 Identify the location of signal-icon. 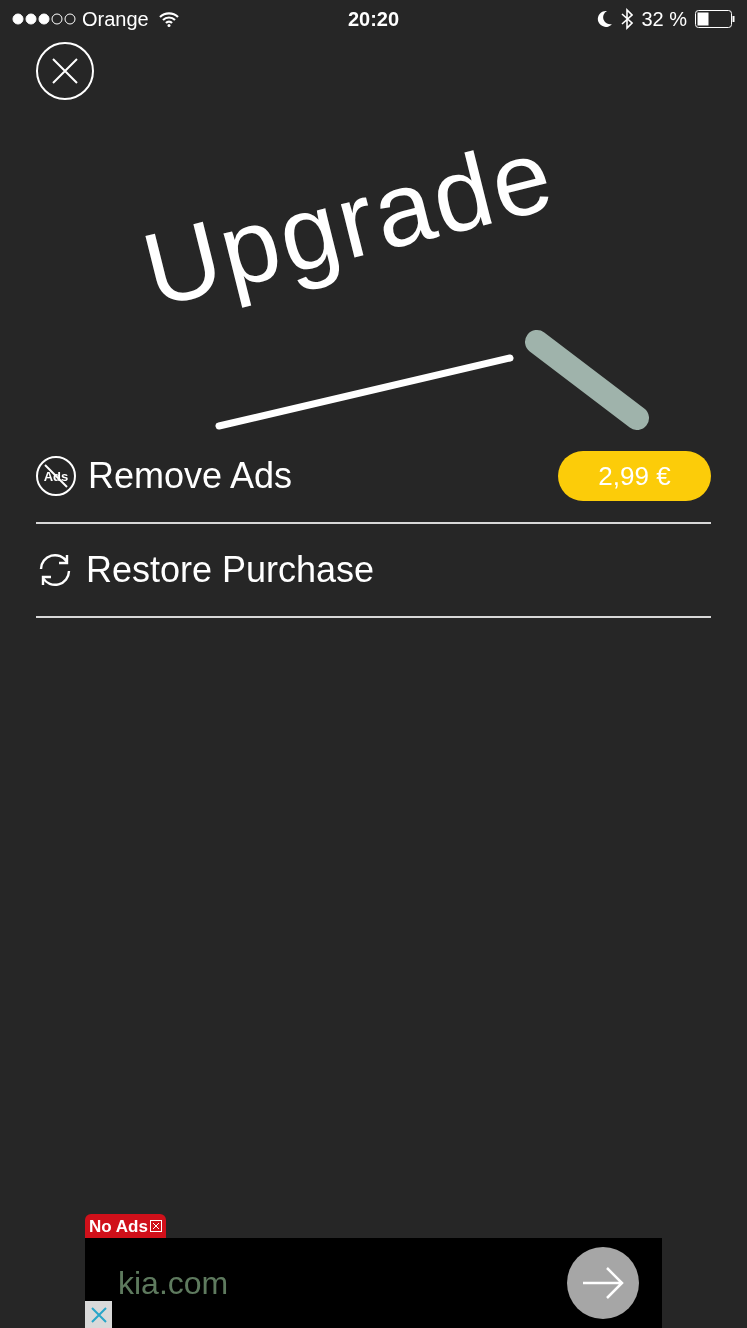
(44, 19).